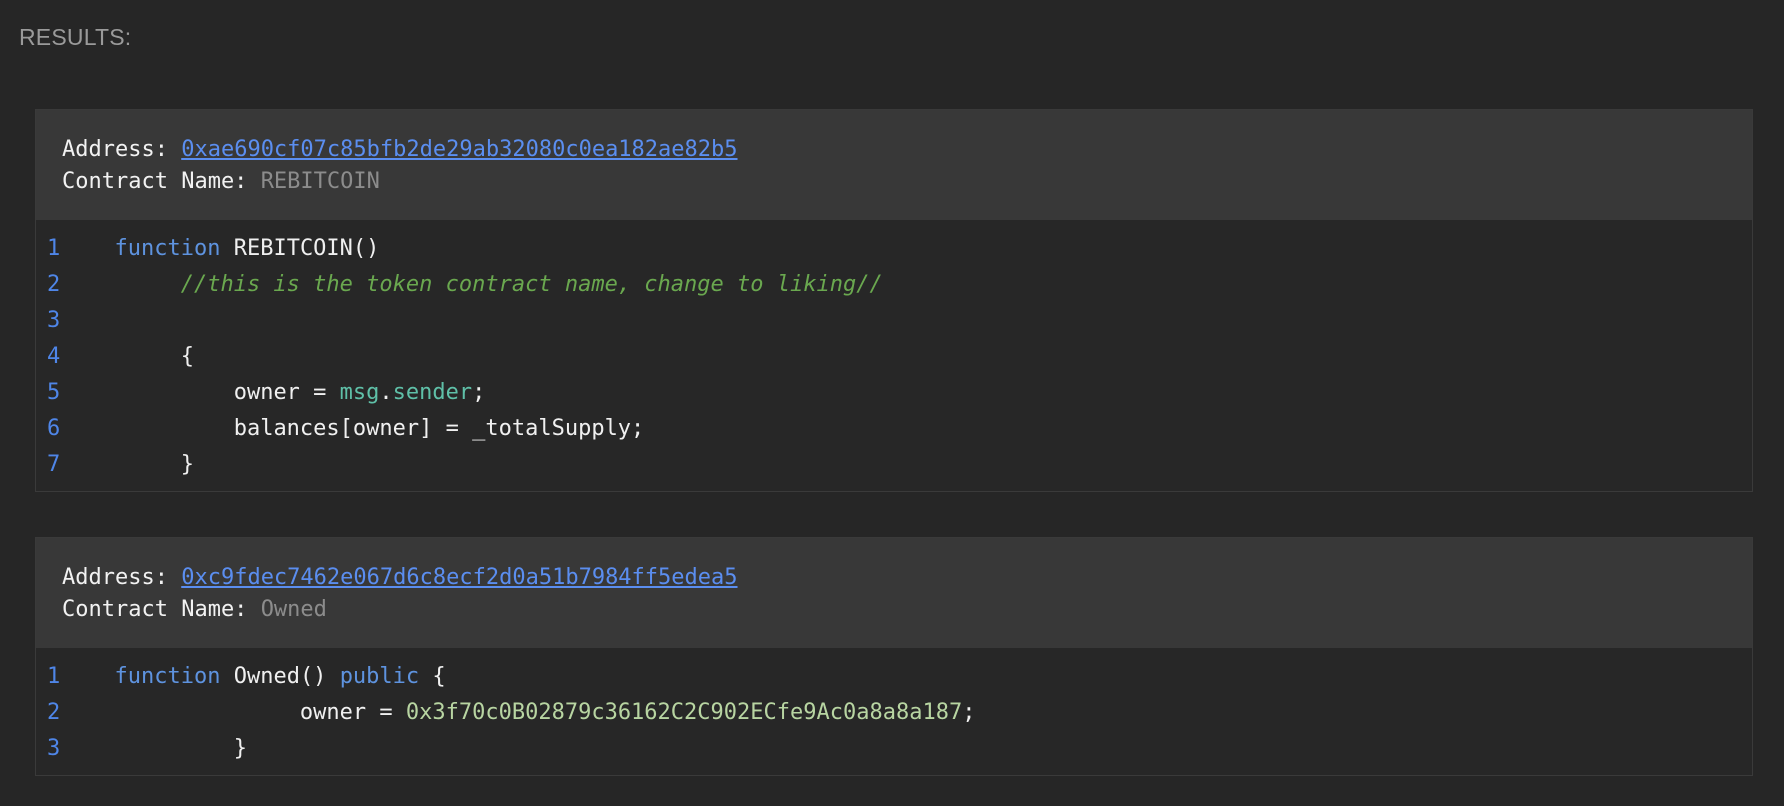 The height and width of the screenshot is (806, 1784). Describe the element at coordinates (300, 248) in the screenshot. I see `code-token: REBITCOIN()` at that location.